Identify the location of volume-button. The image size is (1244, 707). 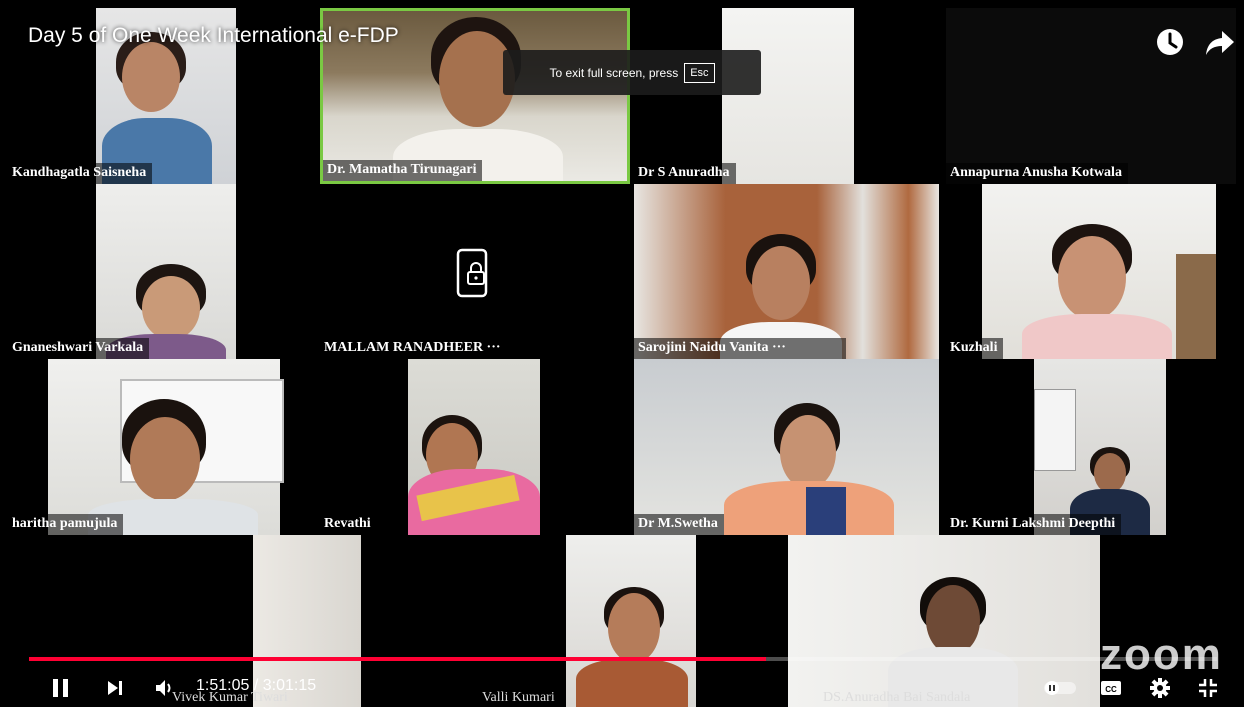
(165, 688).